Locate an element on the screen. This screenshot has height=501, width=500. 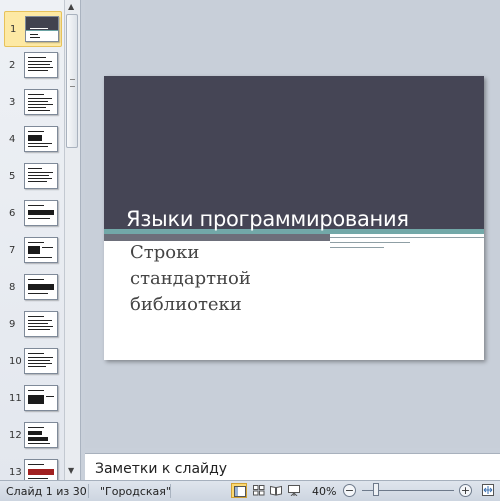
thumbnail-number: 2 is located at coordinates (12, 65).